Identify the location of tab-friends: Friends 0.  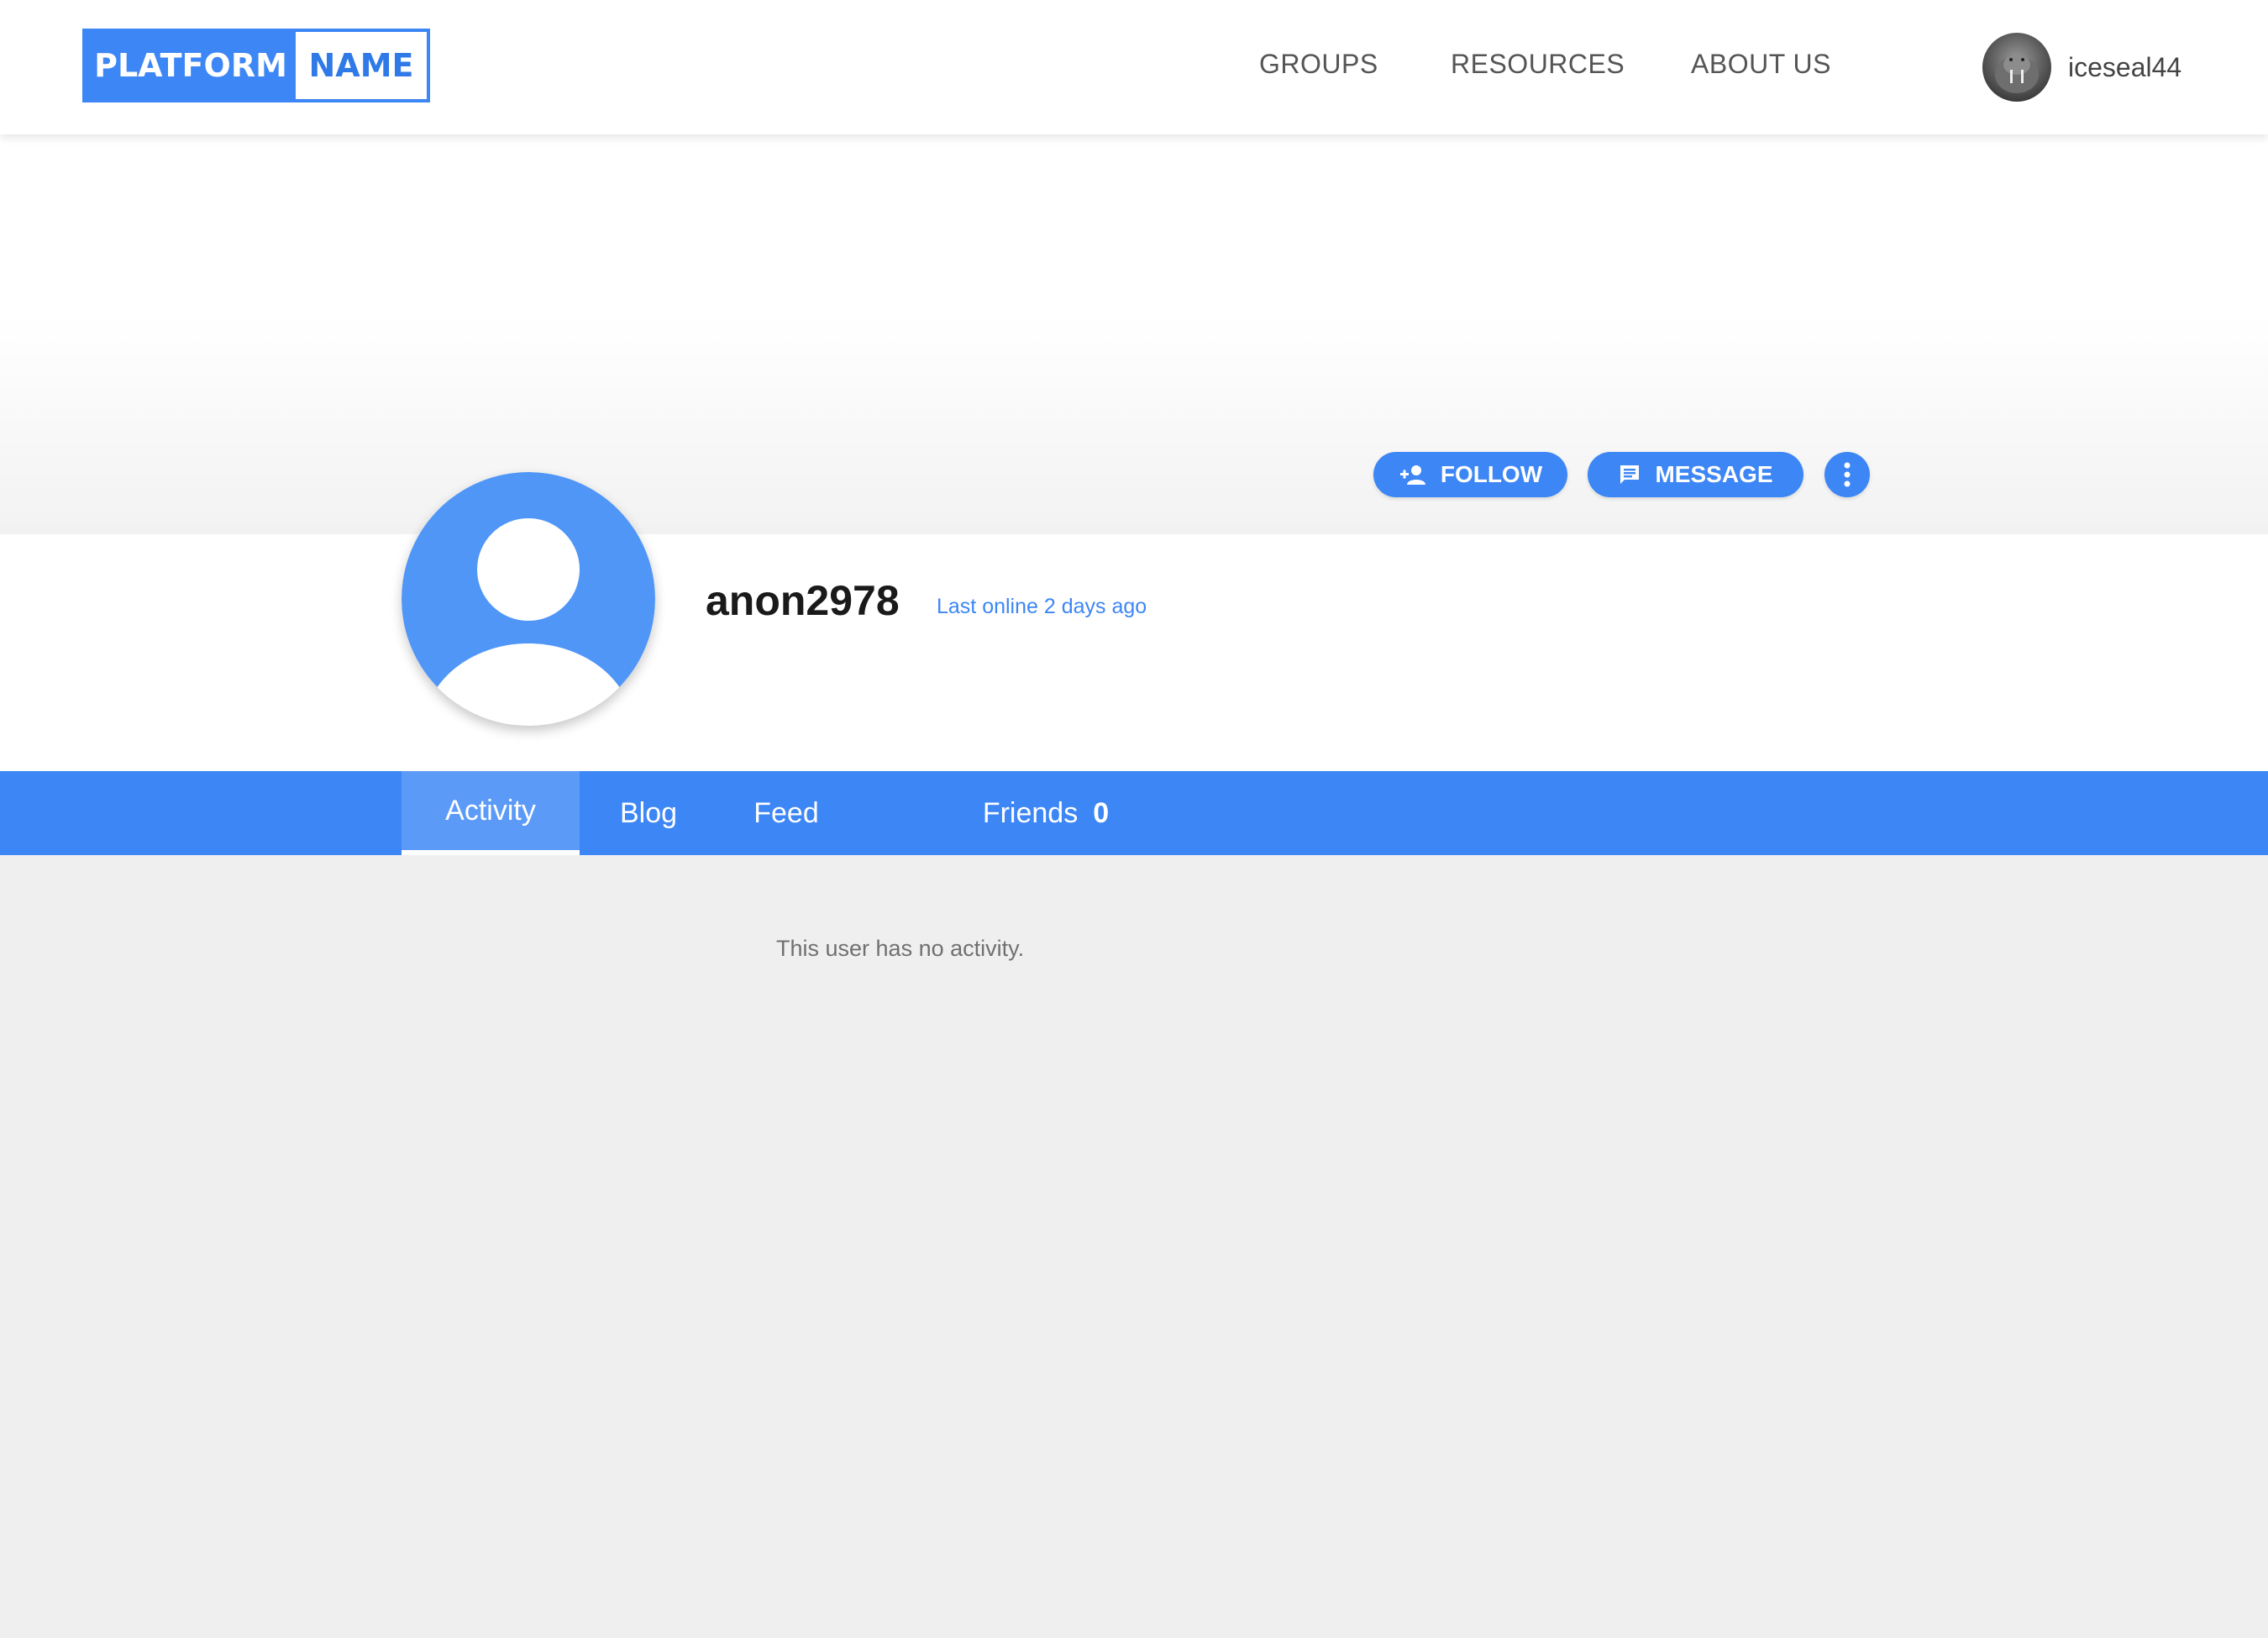
(1046, 813).